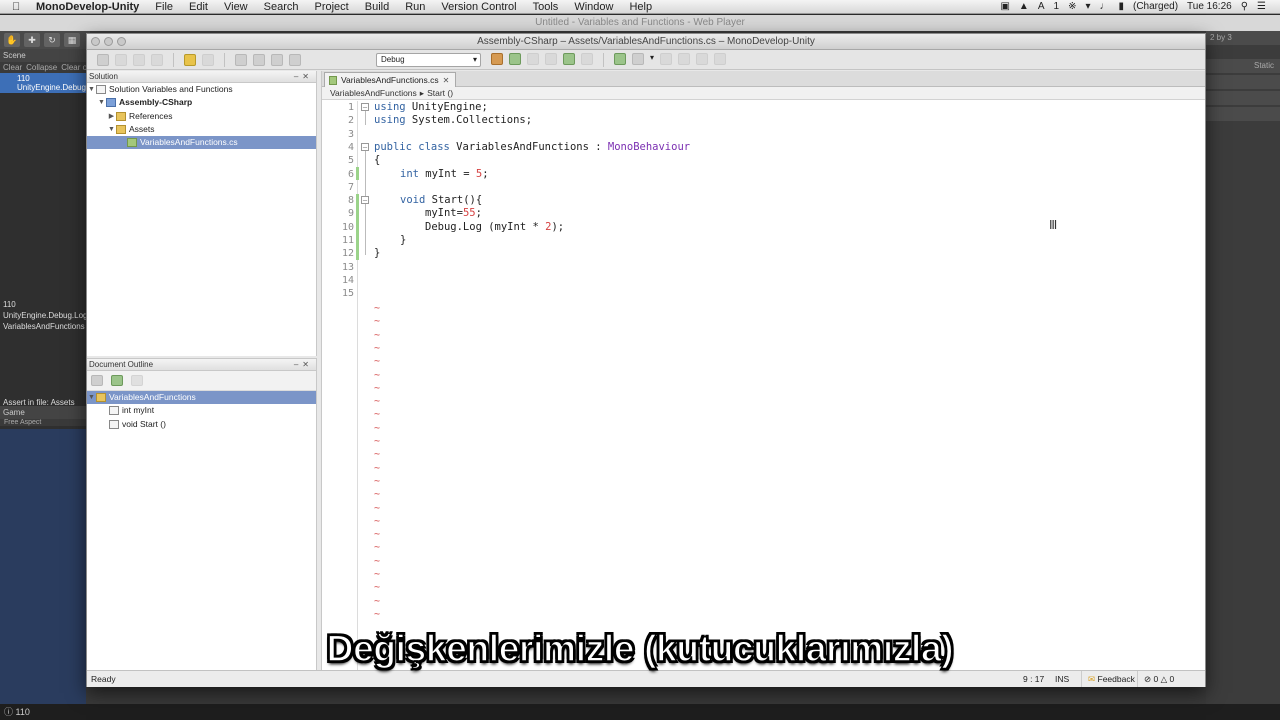  What do you see at coordinates (497, 59) in the screenshot?
I see `build-icon` at bounding box center [497, 59].